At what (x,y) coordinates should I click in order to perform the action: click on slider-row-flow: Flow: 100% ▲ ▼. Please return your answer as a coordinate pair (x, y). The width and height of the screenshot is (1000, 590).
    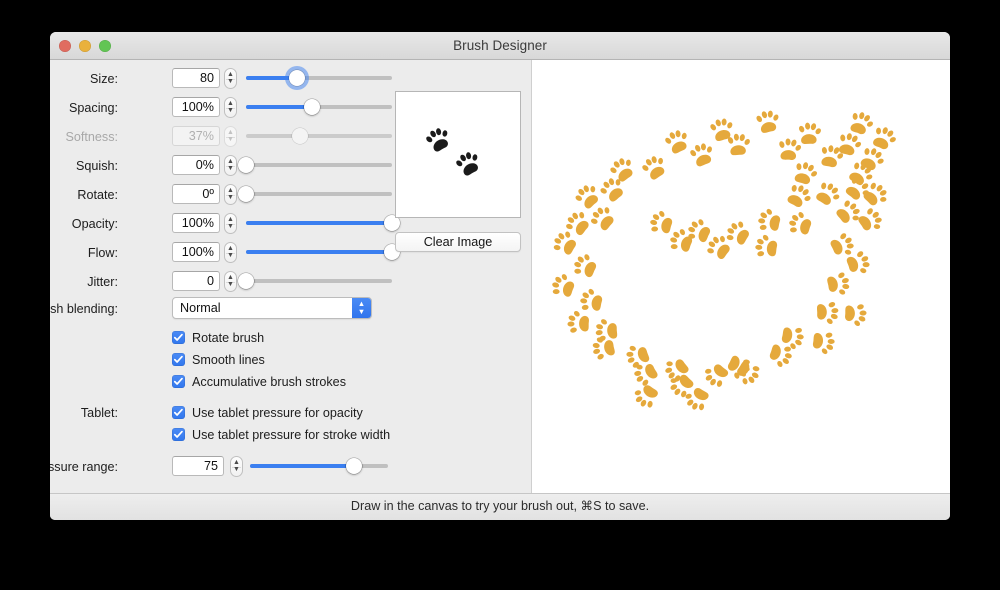
    Looking at the image, I should click on (225, 253).